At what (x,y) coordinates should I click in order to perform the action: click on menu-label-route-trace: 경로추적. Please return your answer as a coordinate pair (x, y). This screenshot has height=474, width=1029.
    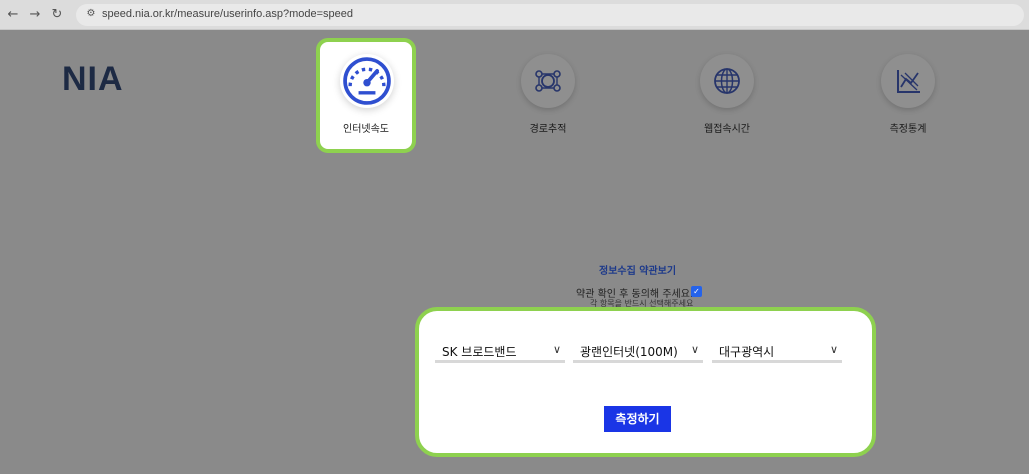
    Looking at the image, I should click on (548, 129).